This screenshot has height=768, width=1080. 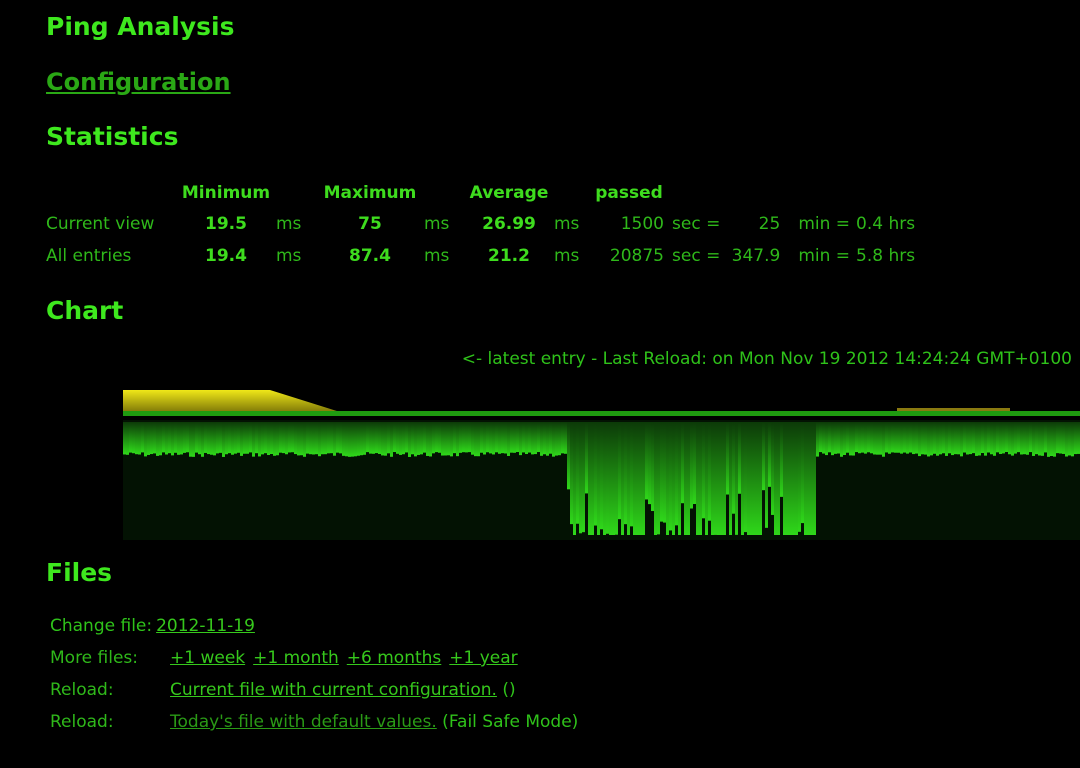 What do you see at coordinates (94, 658) in the screenshot?
I see `more-files-label: More files:` at bounding box center [94, 658].